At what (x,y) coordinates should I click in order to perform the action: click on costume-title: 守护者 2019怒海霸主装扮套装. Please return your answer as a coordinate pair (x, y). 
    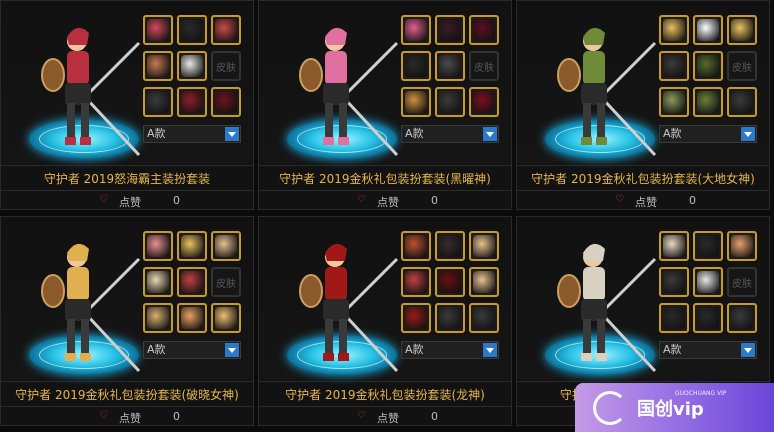
    Looking at the image, I should click on (127, 178).